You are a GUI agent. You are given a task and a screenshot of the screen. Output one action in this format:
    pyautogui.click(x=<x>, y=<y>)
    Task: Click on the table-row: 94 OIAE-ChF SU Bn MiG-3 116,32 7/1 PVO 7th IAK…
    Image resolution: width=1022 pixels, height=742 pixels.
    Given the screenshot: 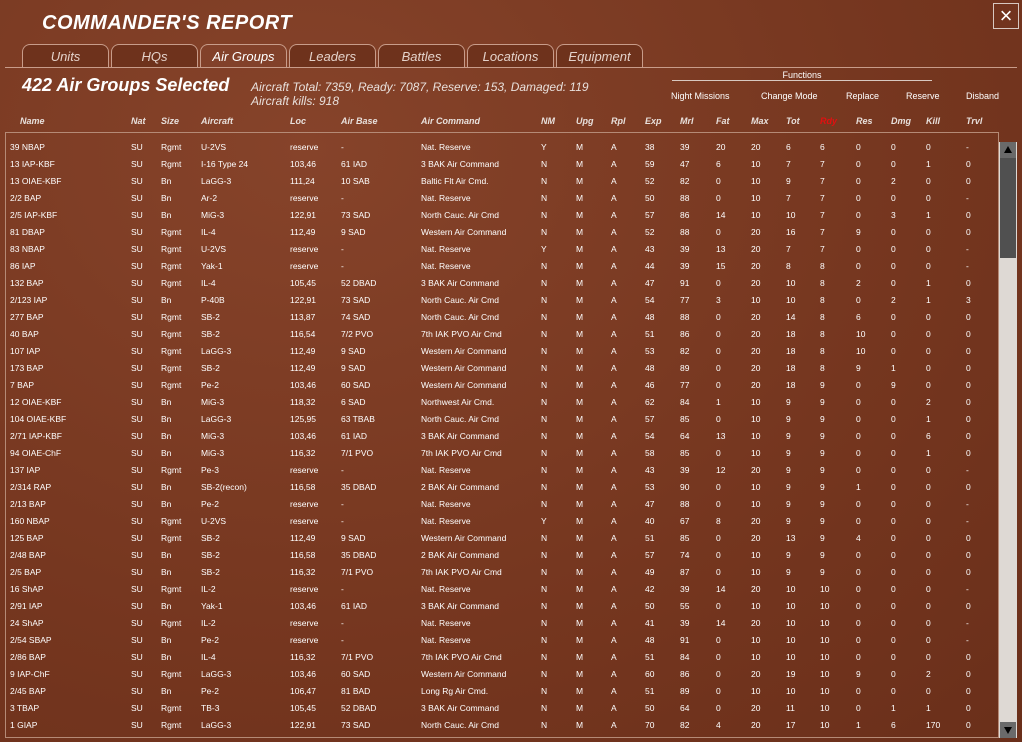 What is the action you would take?
    pyautogui.click(x=499, y=453)
    